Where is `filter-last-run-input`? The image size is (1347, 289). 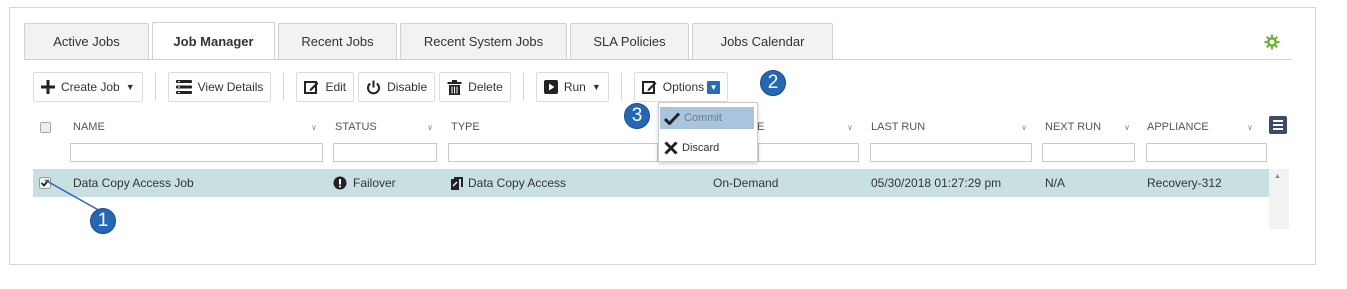
filter-last-run-input is located at coordinates (951, 152).